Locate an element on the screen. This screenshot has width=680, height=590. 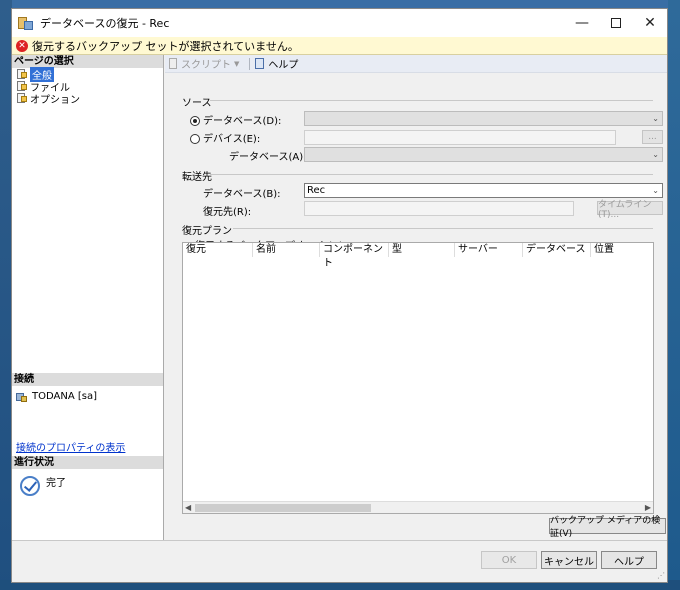
column-header-position: 位置 is located at coordinates (622, 250).